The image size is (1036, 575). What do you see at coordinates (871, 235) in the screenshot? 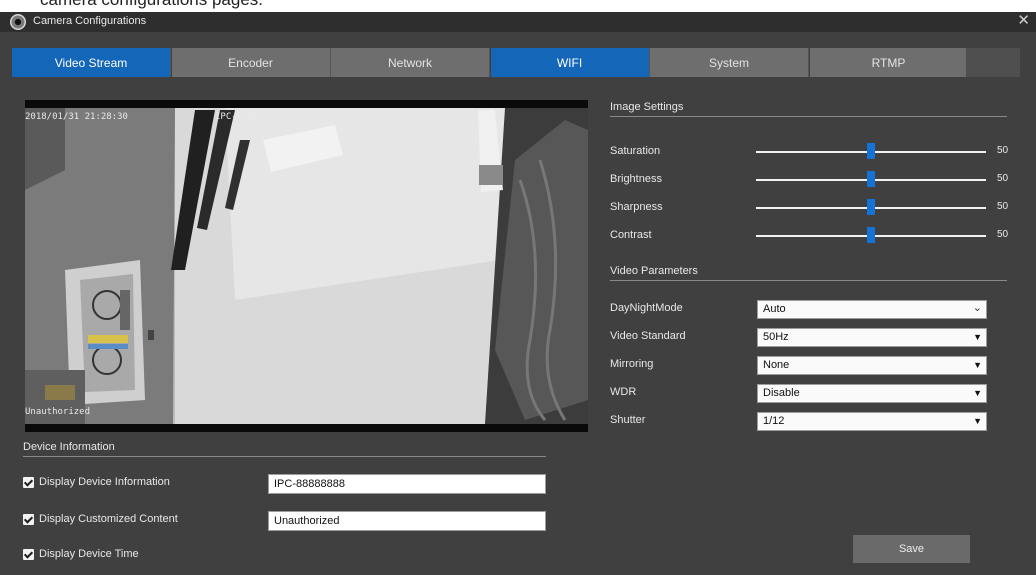
I see `contrast-slider-thumb` at bounding box center [871, 235].